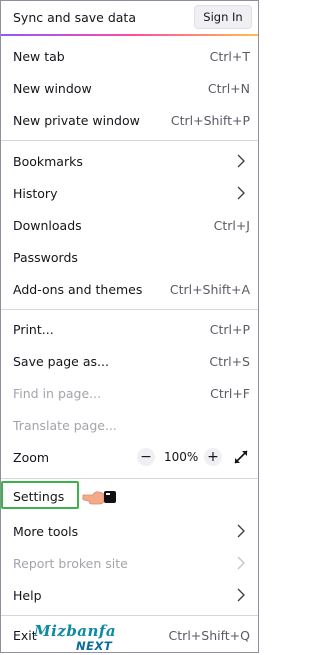 The image size is (320, 655). What do you see at coordinates (48, 161) in the screenshot?
I see `bookmarks-label: Bookmarks` at bounding box center [48, 161].